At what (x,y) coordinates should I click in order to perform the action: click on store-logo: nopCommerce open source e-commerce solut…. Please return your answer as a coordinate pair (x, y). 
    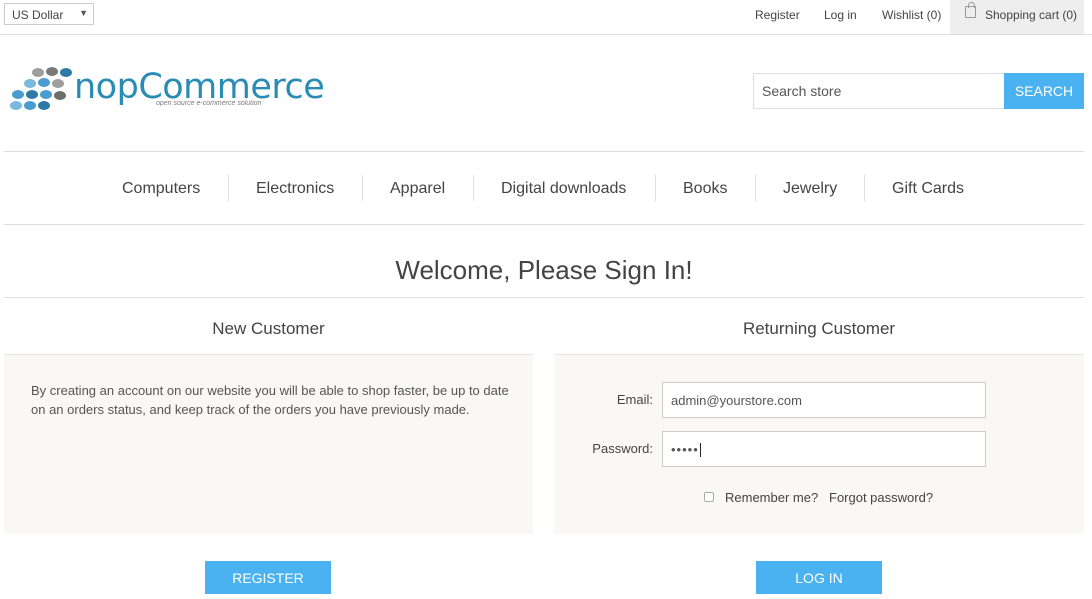
    Looking at the image, I should click on (166, 90).